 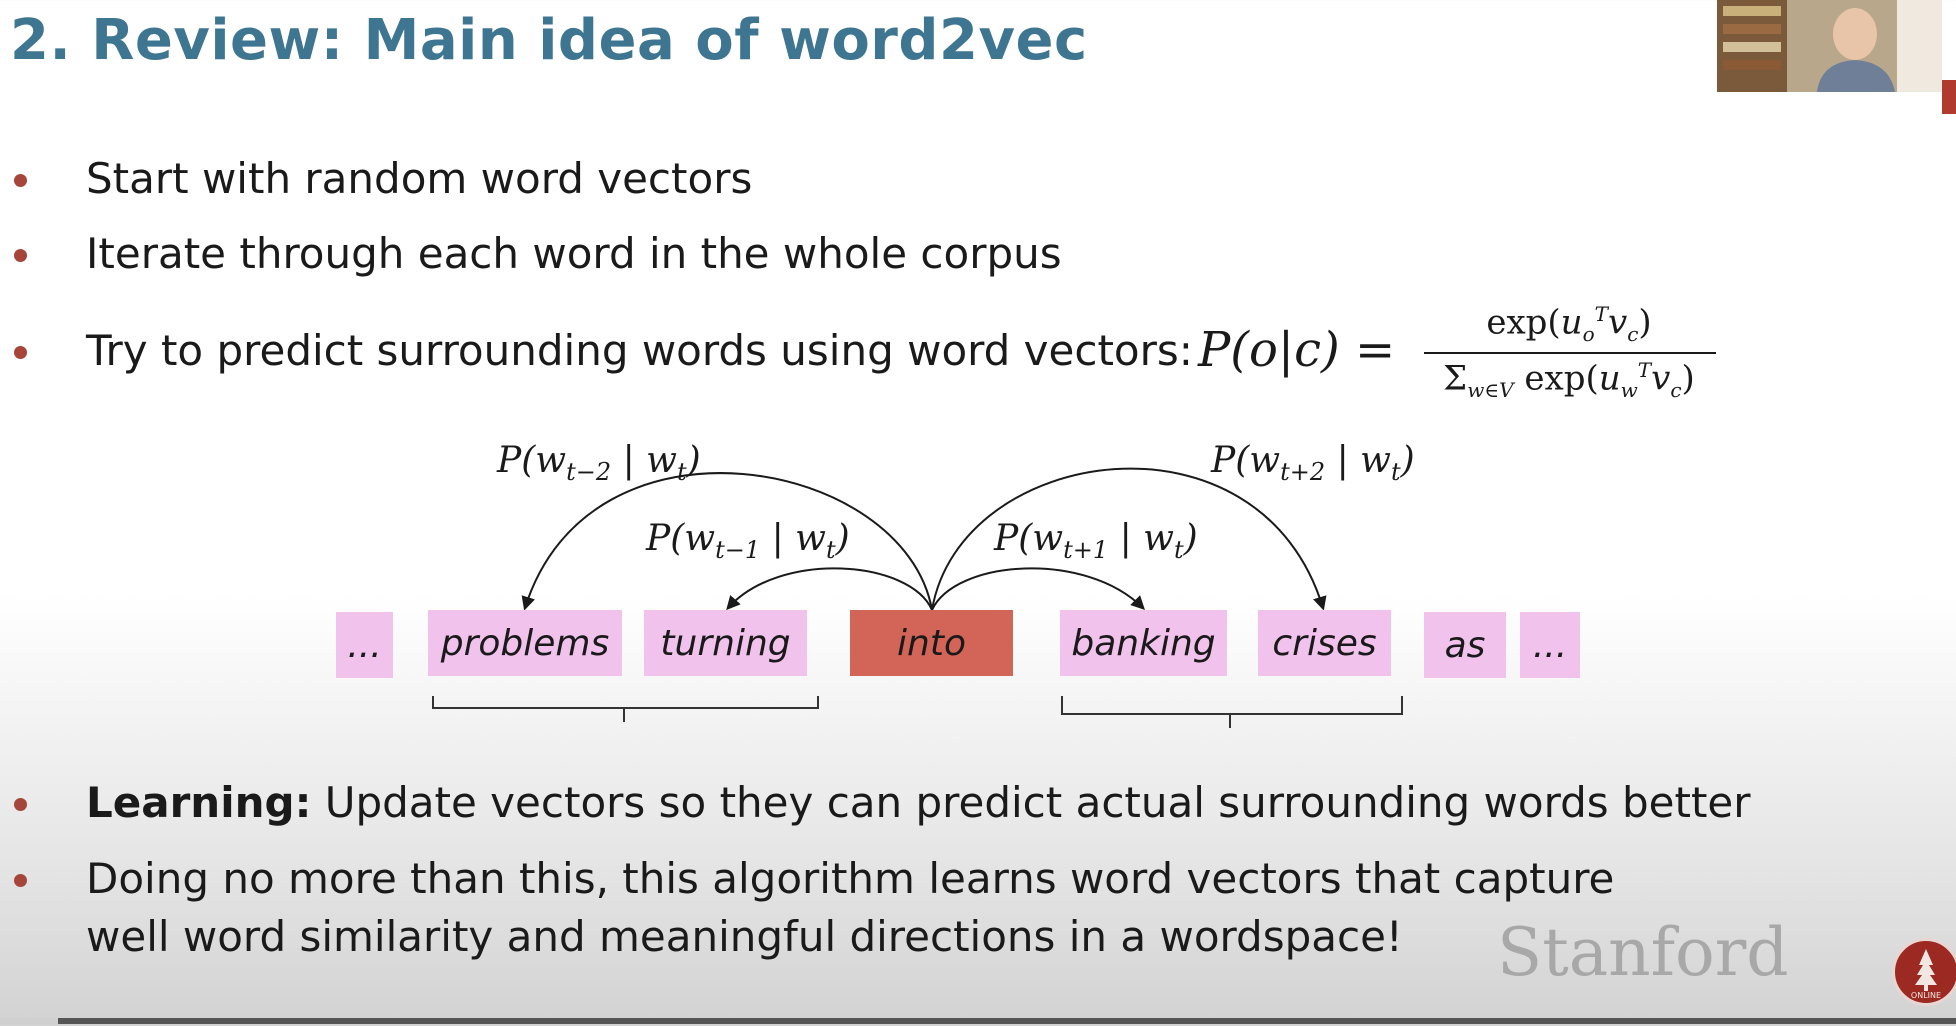 I want to click on stanford-tree-icon: ONLINE, so click(x=1926, y=974).